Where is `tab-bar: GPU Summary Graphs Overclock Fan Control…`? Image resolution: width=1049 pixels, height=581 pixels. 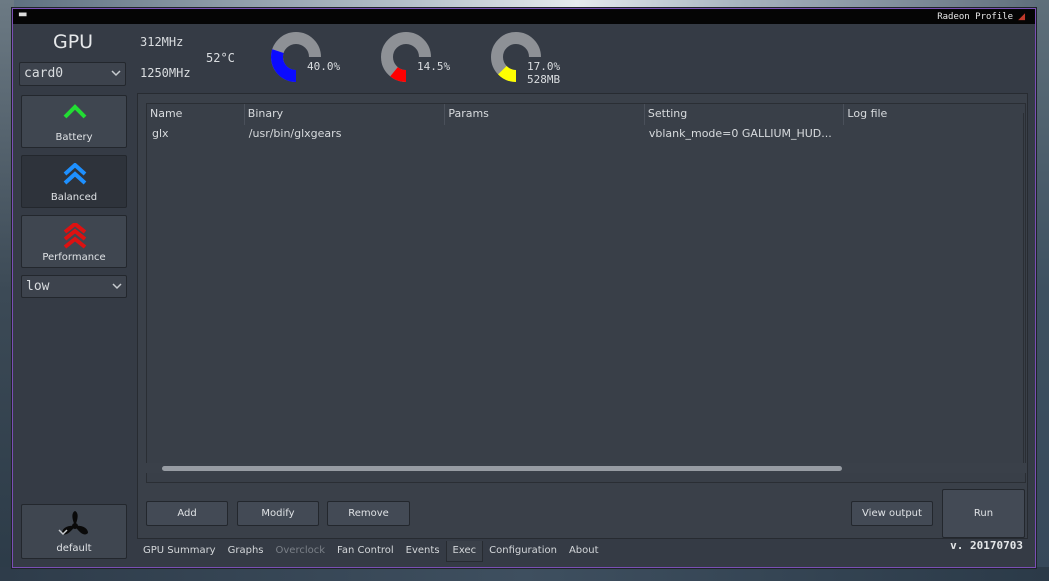
tab-bar: GPU Summary Graphs Overclock Fan Control… is located at coordinates (371, 551).